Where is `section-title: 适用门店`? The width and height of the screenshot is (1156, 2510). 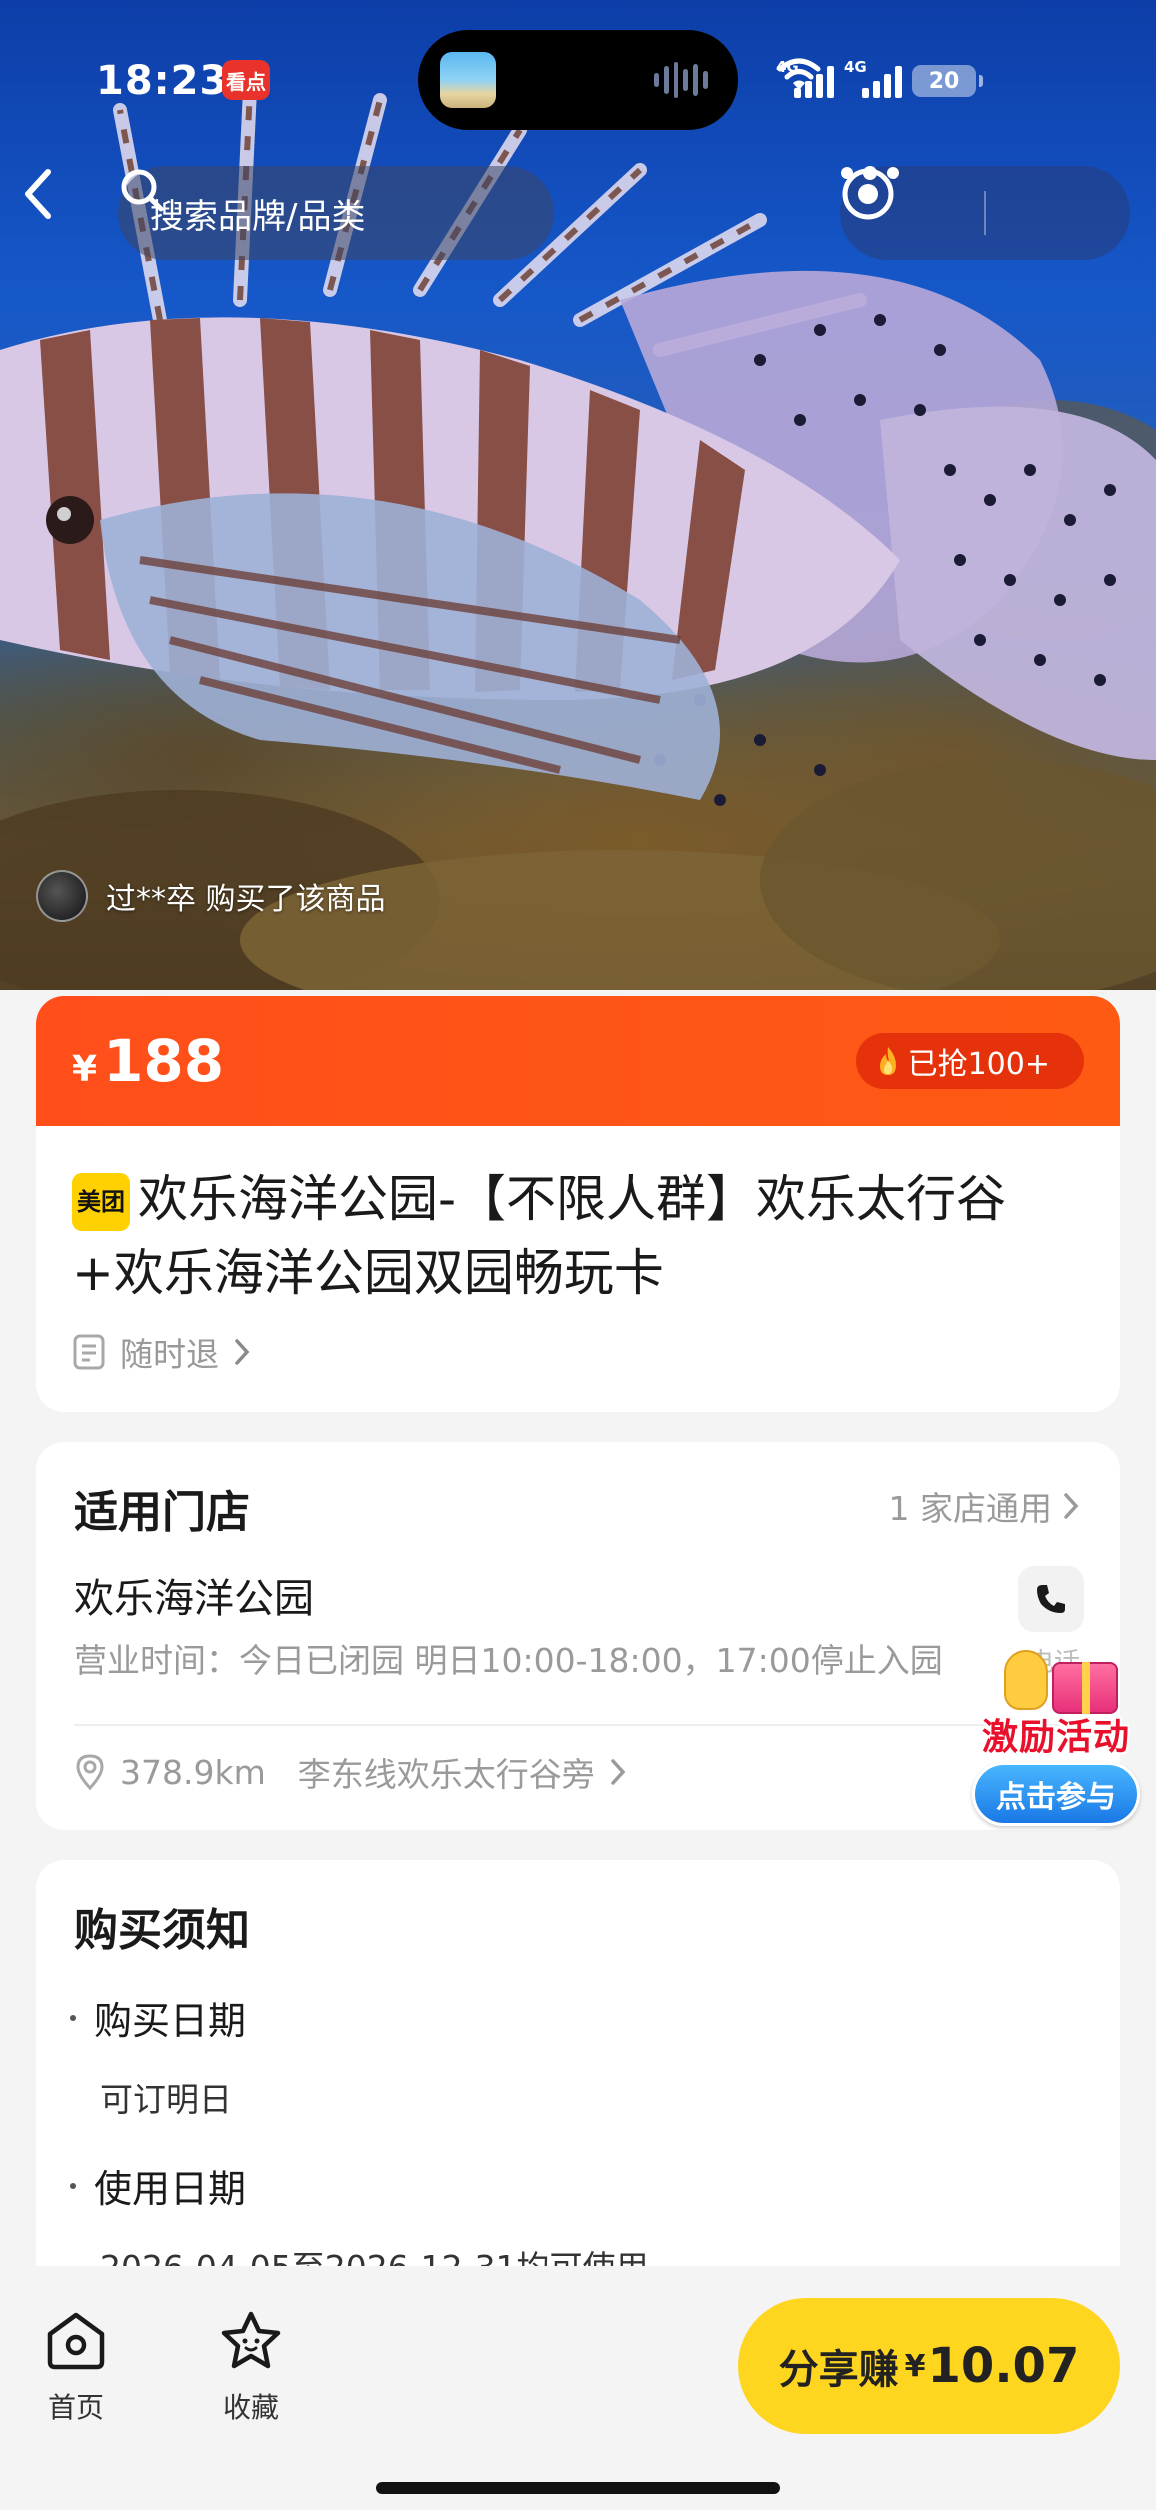
section-title: 适用门店 is located at coordinates (162, 1512).